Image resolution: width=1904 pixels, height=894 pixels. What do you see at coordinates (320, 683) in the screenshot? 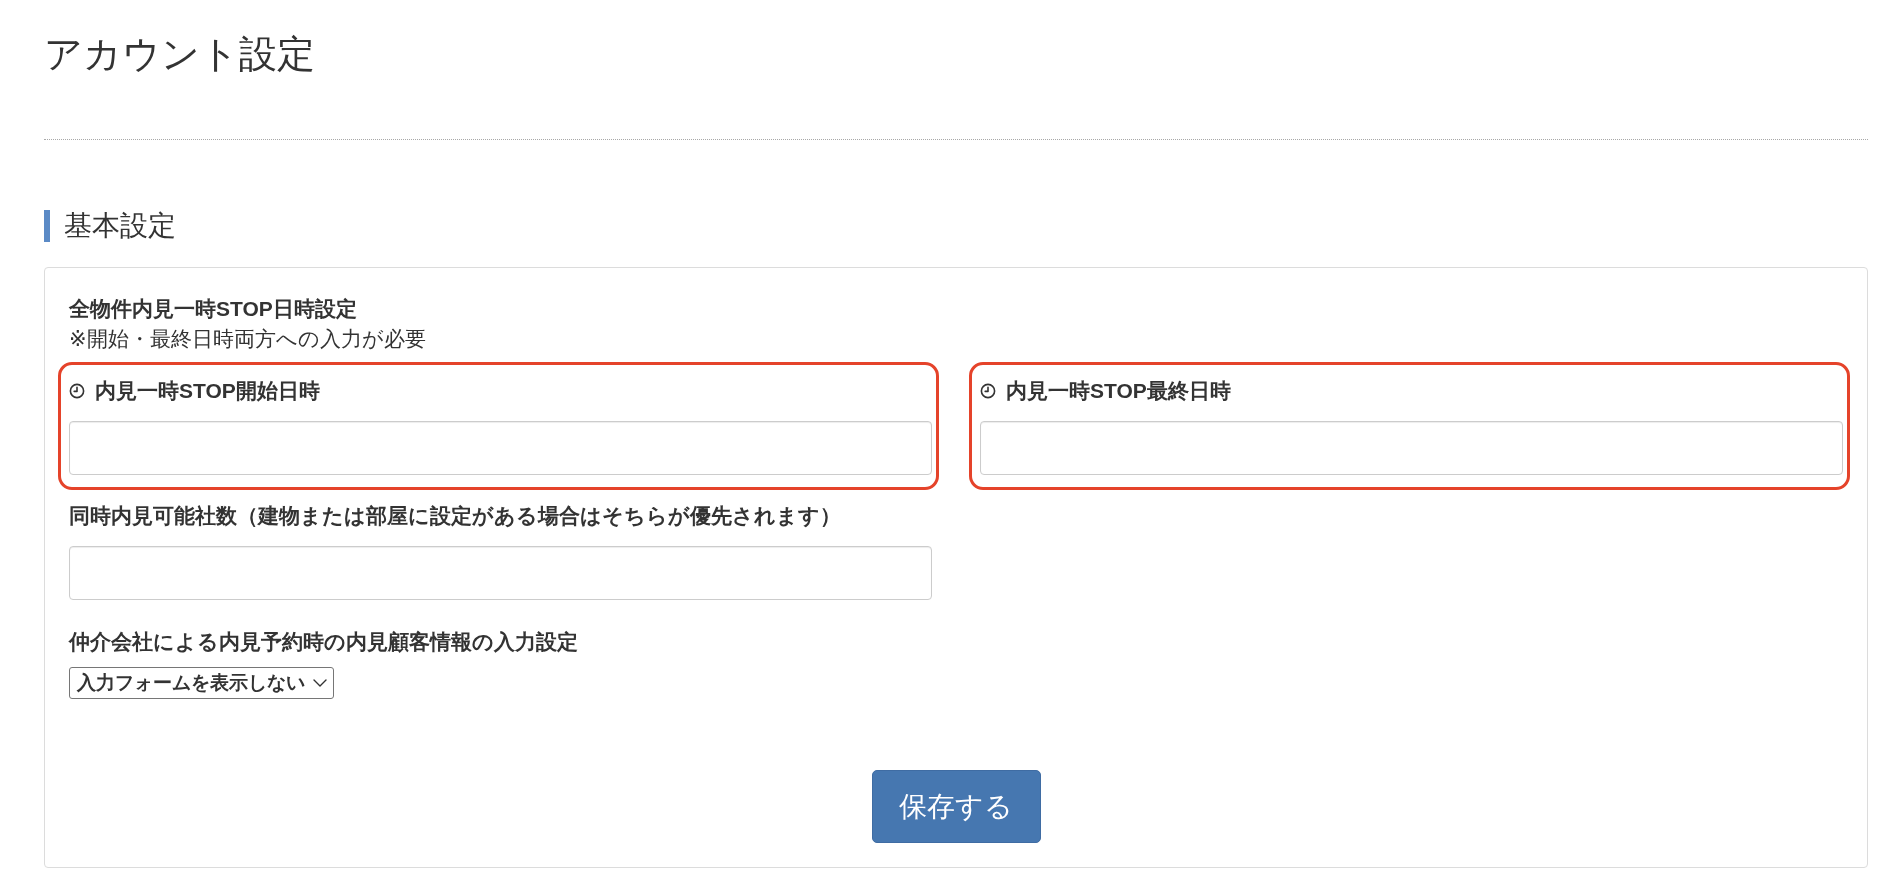
I see `chevron-down-icon` at bounding box center [320, 683].